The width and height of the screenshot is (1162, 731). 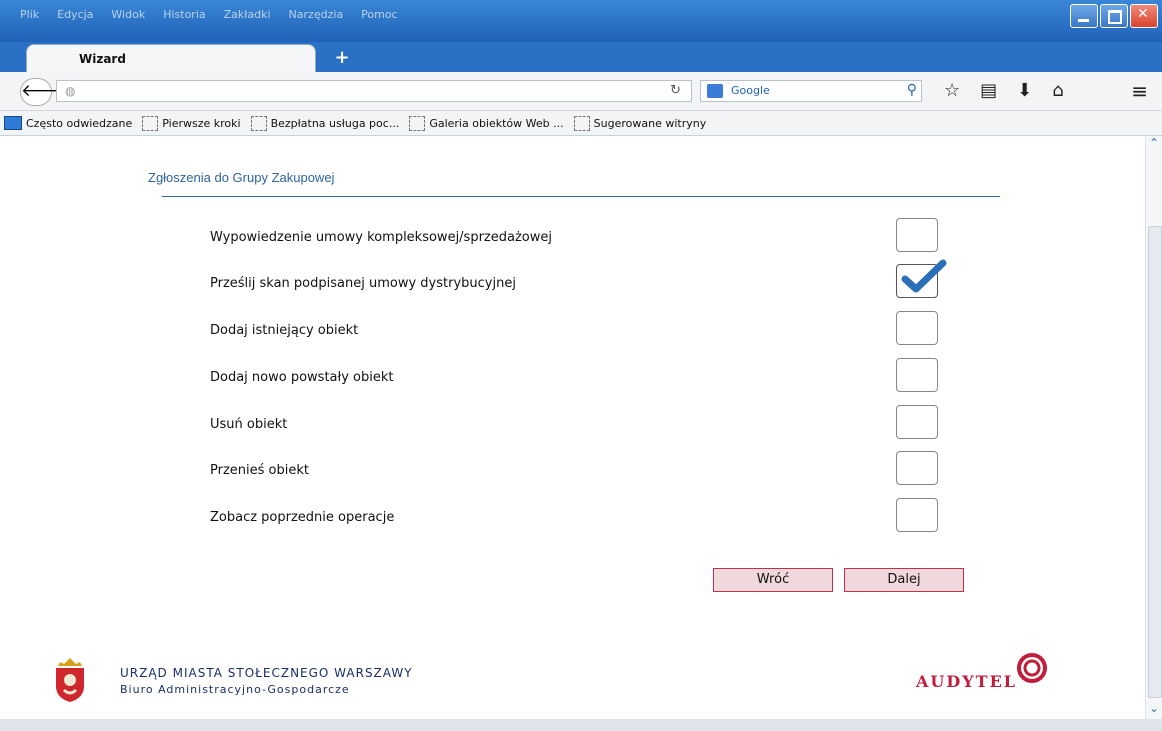 I want to click on checkbox-add-existing, so click(x=917, y=328).